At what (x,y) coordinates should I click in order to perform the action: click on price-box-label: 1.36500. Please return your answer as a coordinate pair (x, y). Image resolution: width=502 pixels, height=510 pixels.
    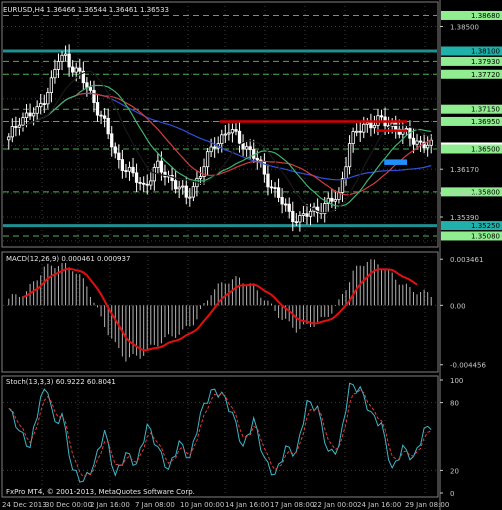
    Looking at the image, I should click on (485, 150).